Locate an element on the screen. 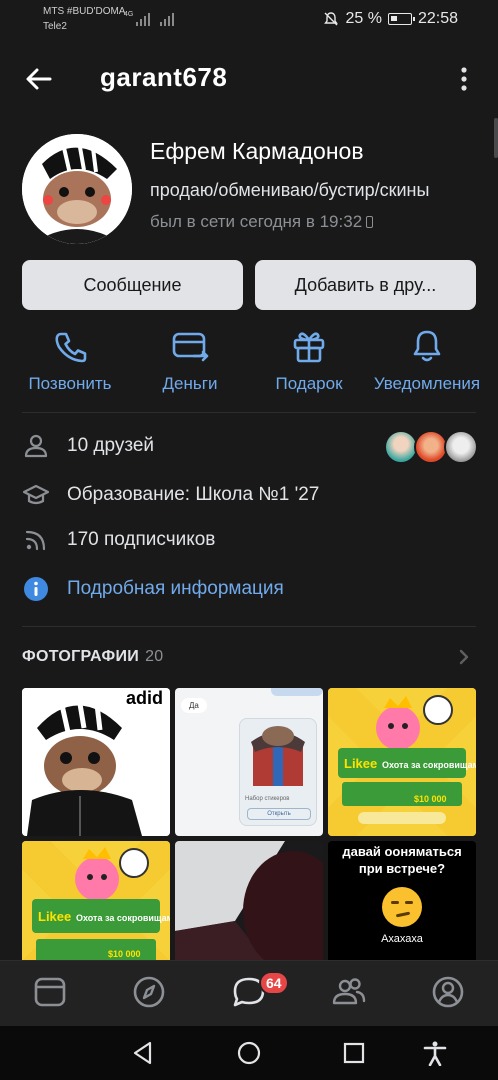 This screenshot has height=1080, width=498. battery-percent: 25 % is located at coordinates (363, 18).